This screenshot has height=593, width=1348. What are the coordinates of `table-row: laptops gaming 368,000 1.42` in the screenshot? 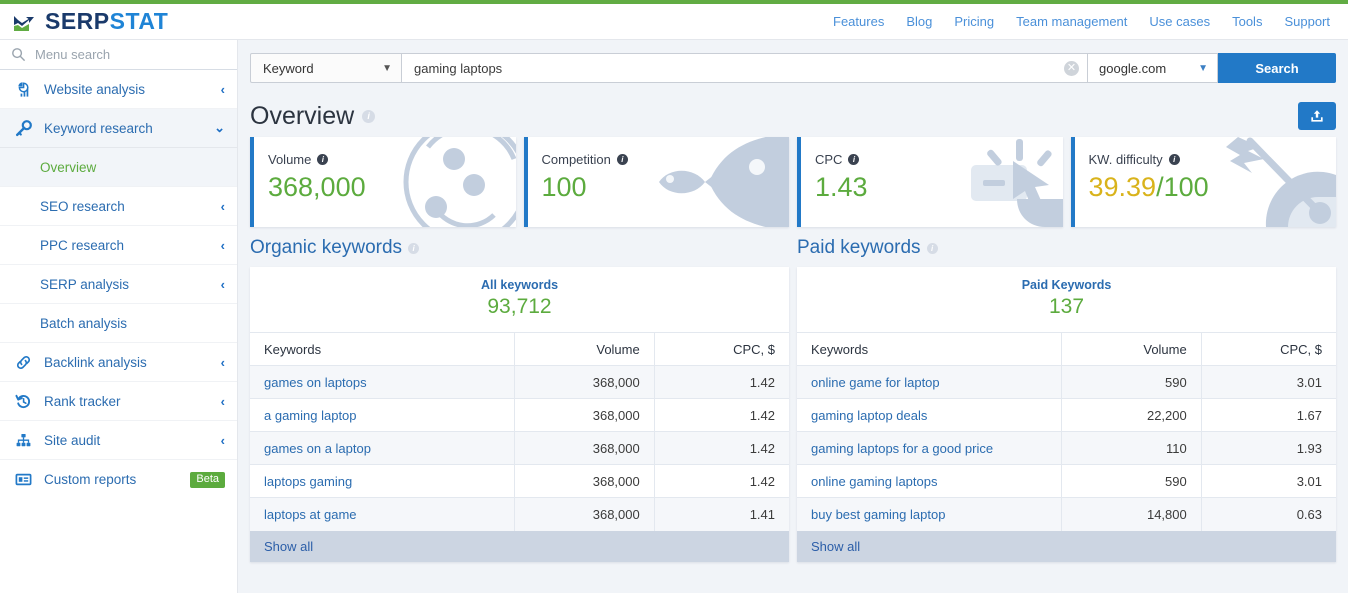 It's located at (519, 481).